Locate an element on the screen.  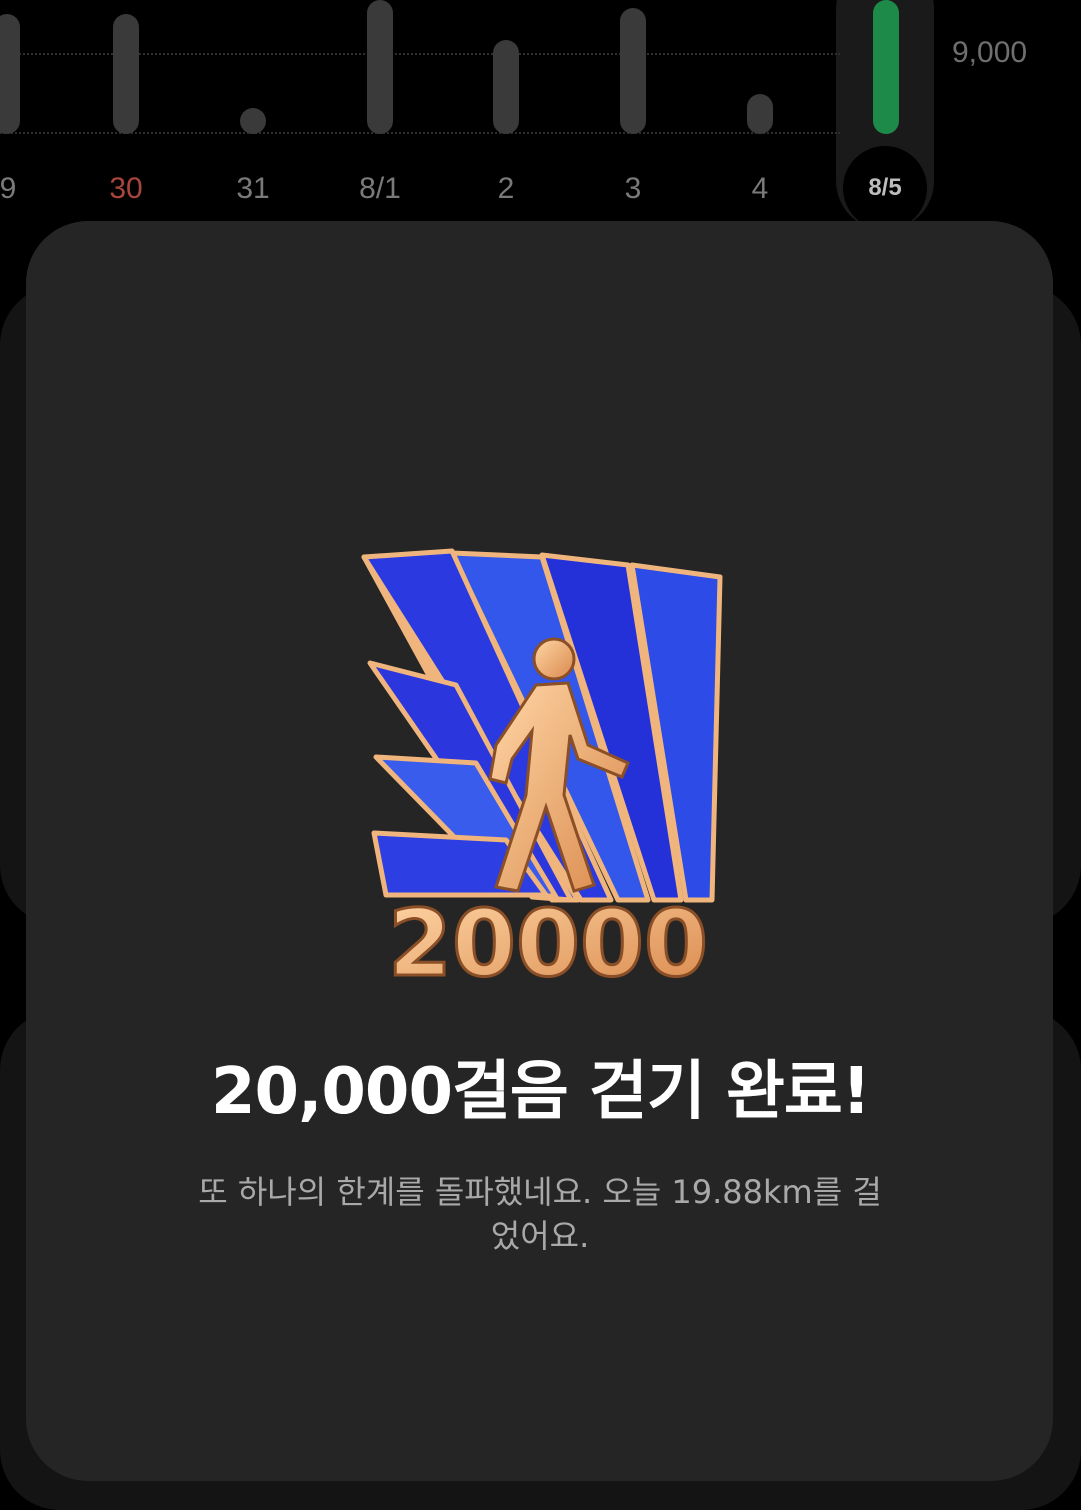
today-date-marker: 8/5 is located at coordinates (885, 188).